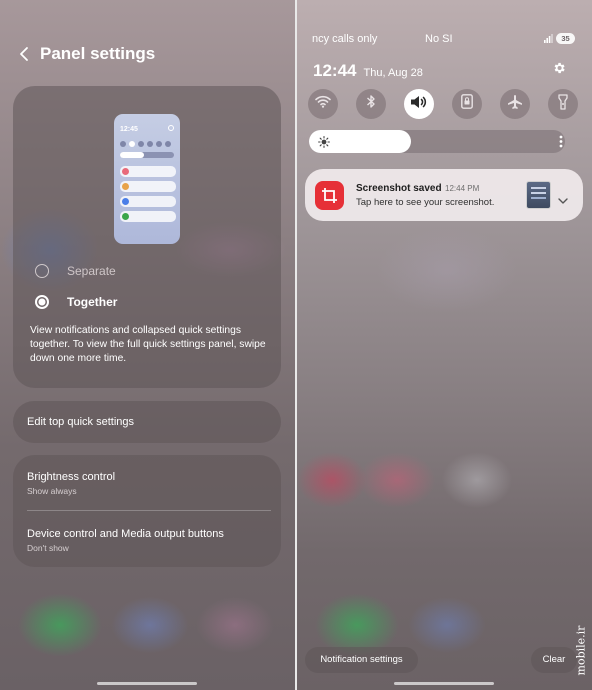 The height and width of the screenshot is (690, 592). I want to click on brightness-control-title: Brightness control, so click(71, 477).